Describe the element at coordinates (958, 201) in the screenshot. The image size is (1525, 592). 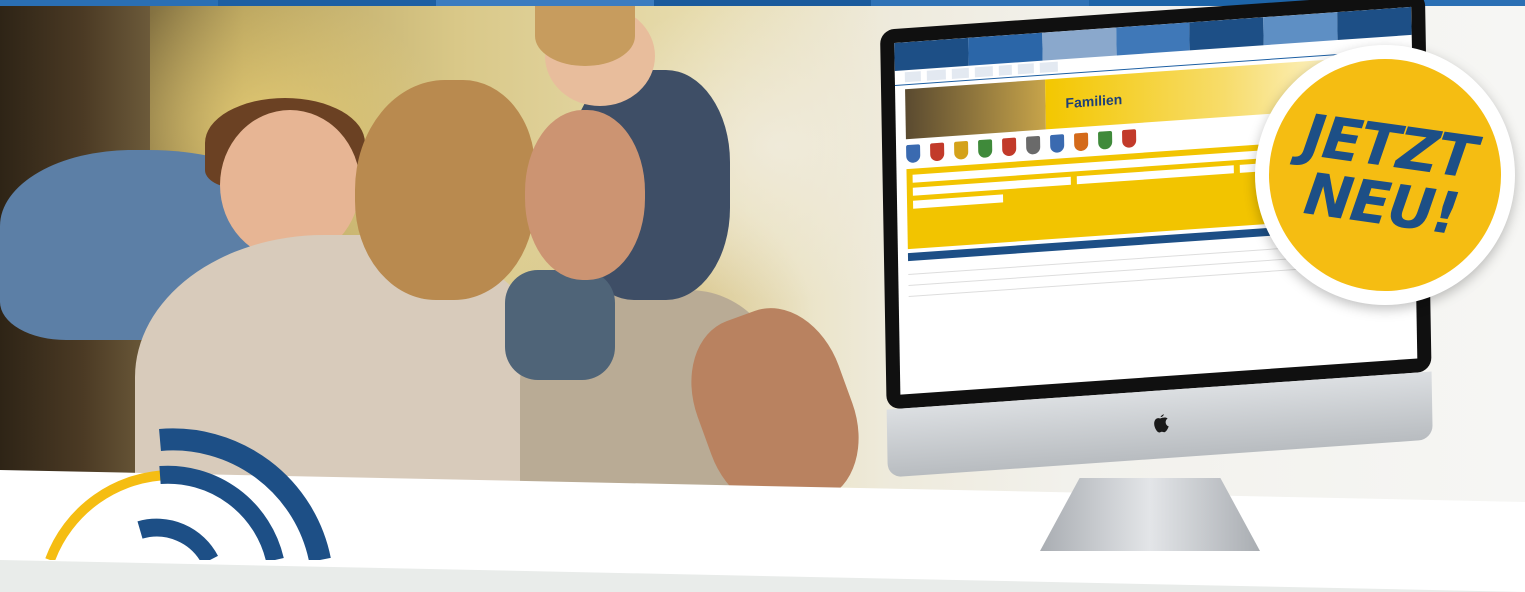
I see `site-filter-field` at that location.